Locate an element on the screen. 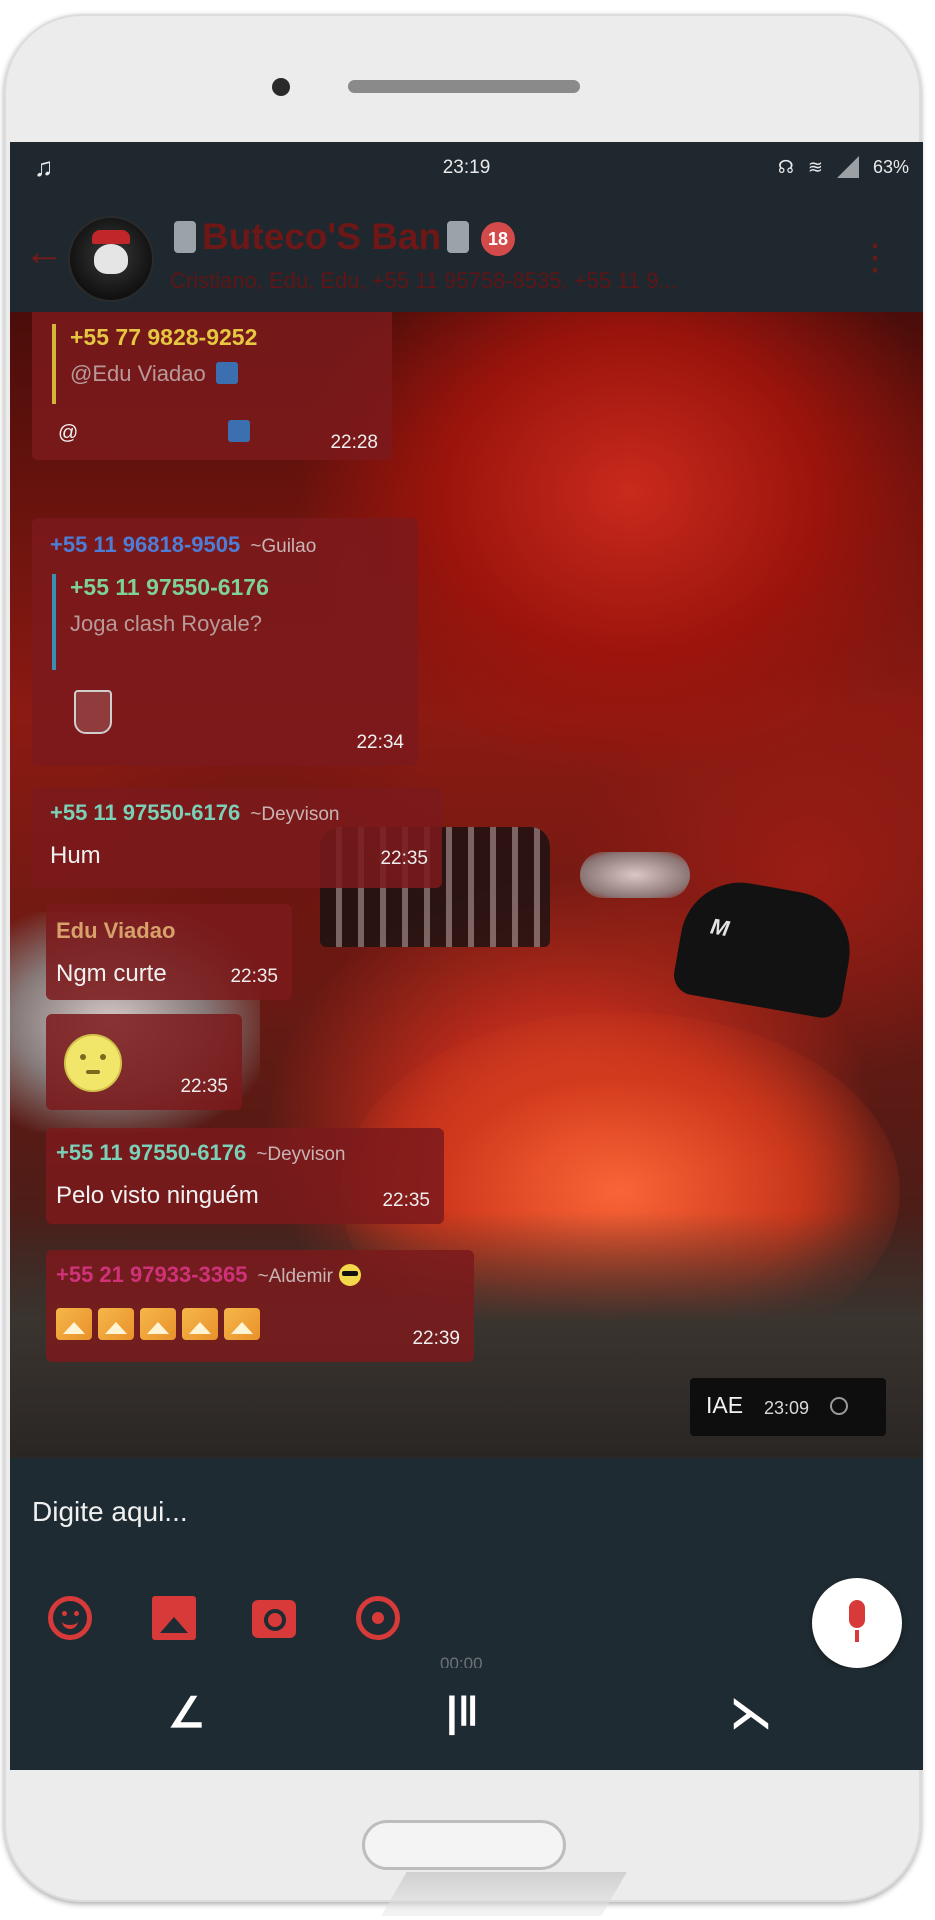 The height and width of the screenshot is (1920, 935). message-time: 22:39 is located at coordinates (436, 1338).